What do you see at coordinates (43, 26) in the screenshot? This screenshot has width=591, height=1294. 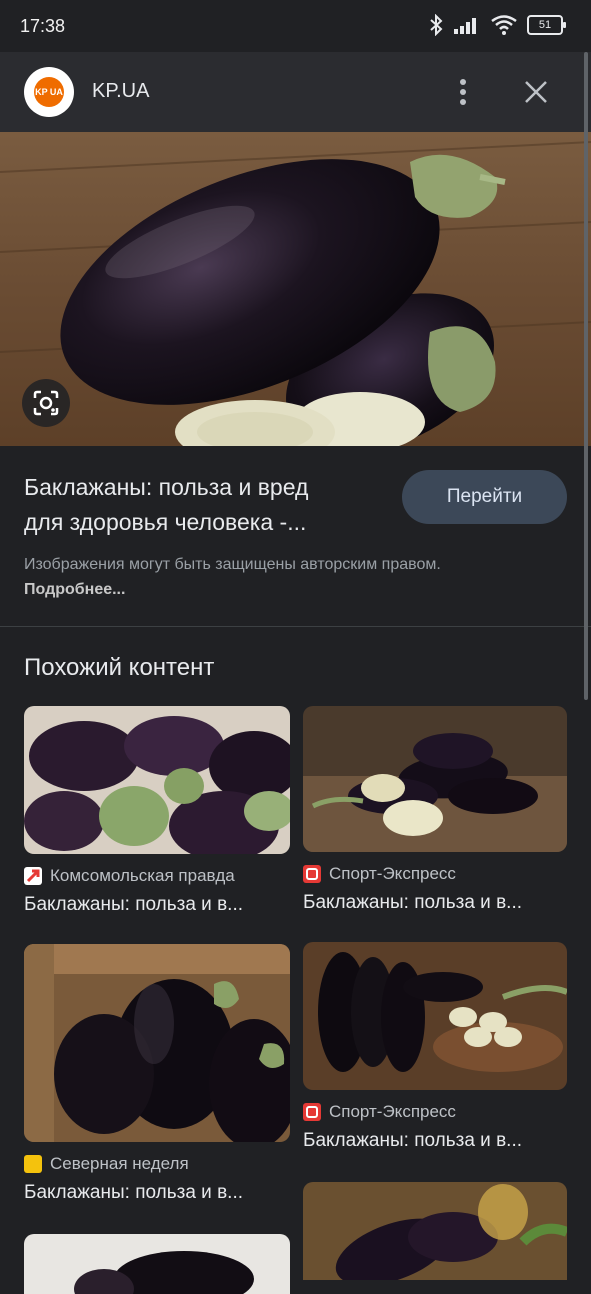 I see `status-time: 17:38` at bounding box center [43, 26].